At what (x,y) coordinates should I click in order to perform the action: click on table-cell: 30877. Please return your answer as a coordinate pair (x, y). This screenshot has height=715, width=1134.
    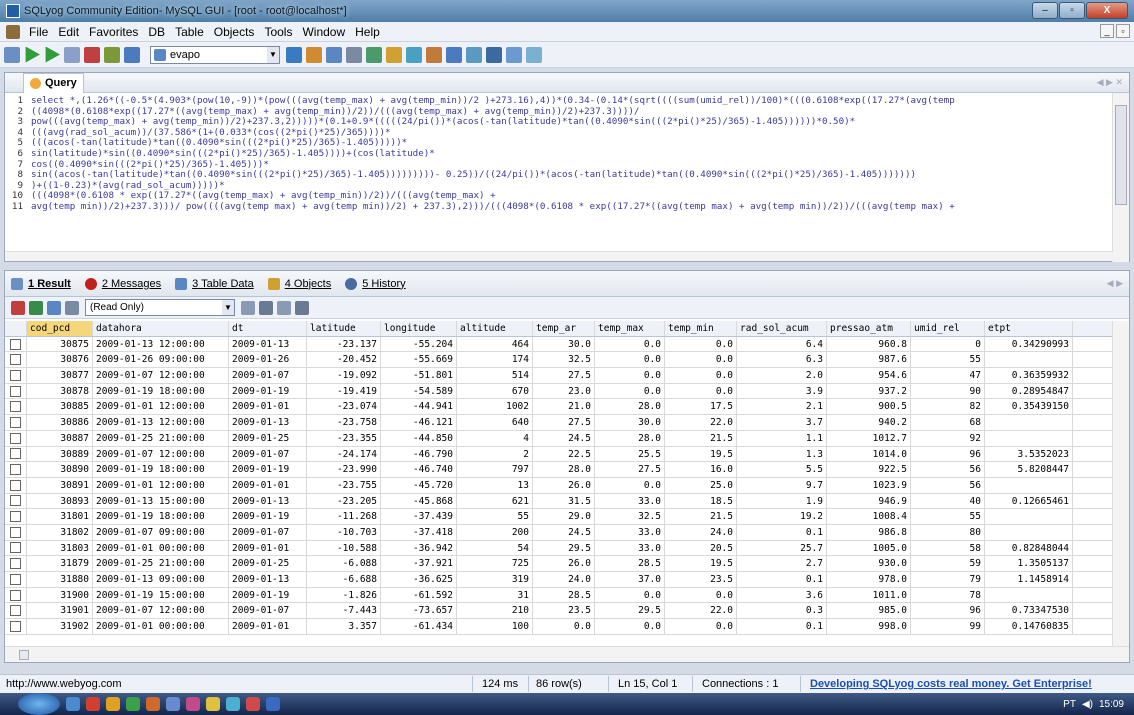
    Looking at the image, I should click on (60, 375).